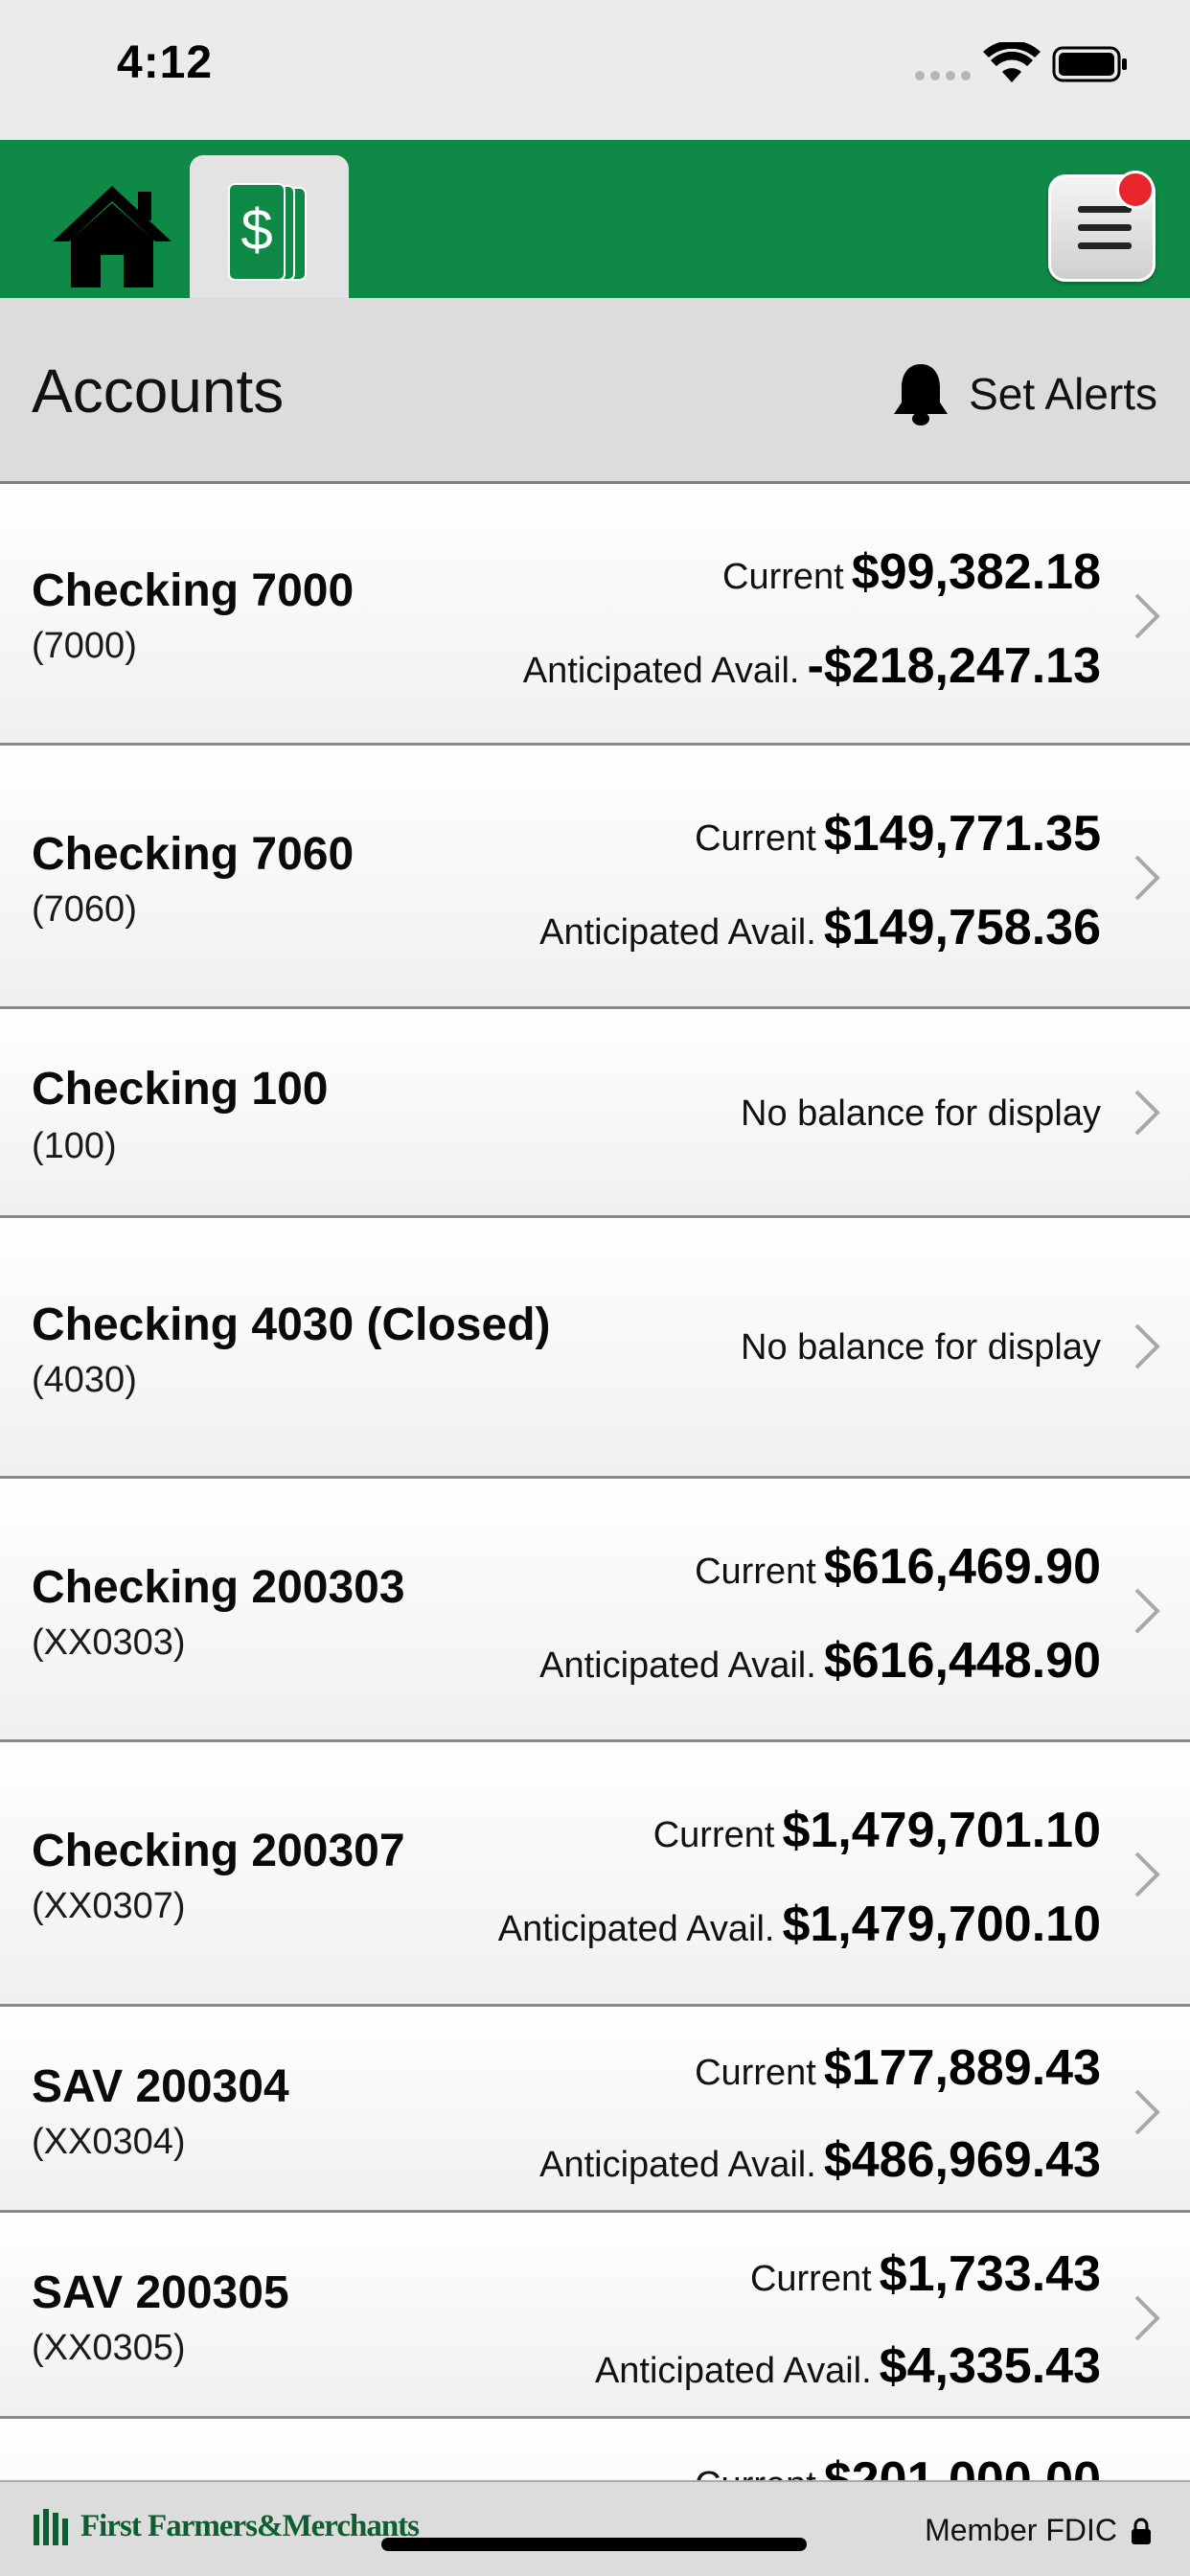  I want to click on top-nav-bar, so click(595, 219).